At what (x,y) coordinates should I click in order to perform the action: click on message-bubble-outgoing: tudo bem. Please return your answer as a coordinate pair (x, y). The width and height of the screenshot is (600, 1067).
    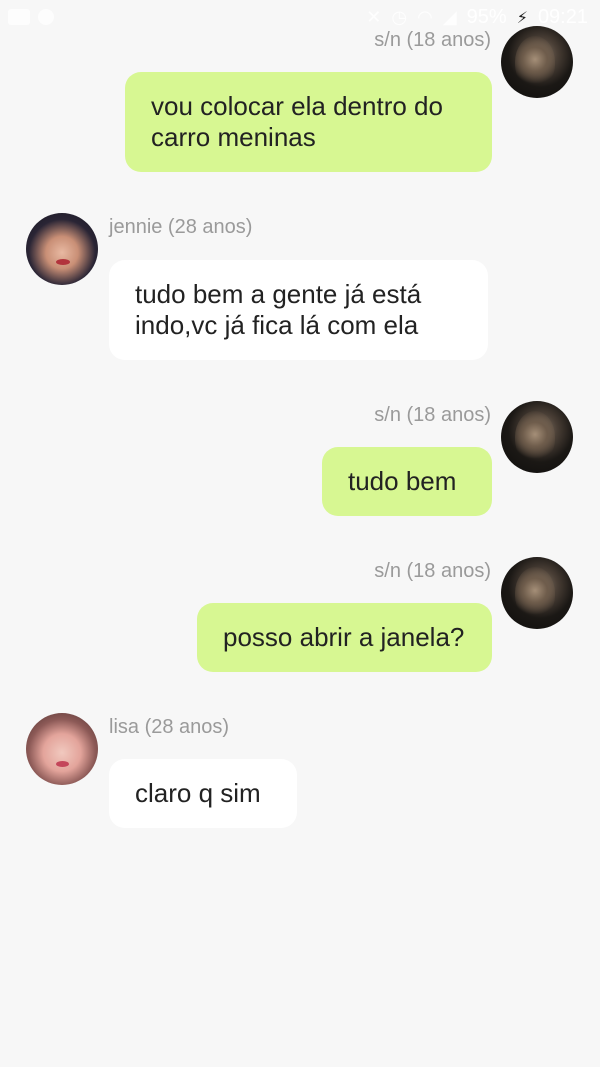
    Looking at the image, I should click on (407, 481).